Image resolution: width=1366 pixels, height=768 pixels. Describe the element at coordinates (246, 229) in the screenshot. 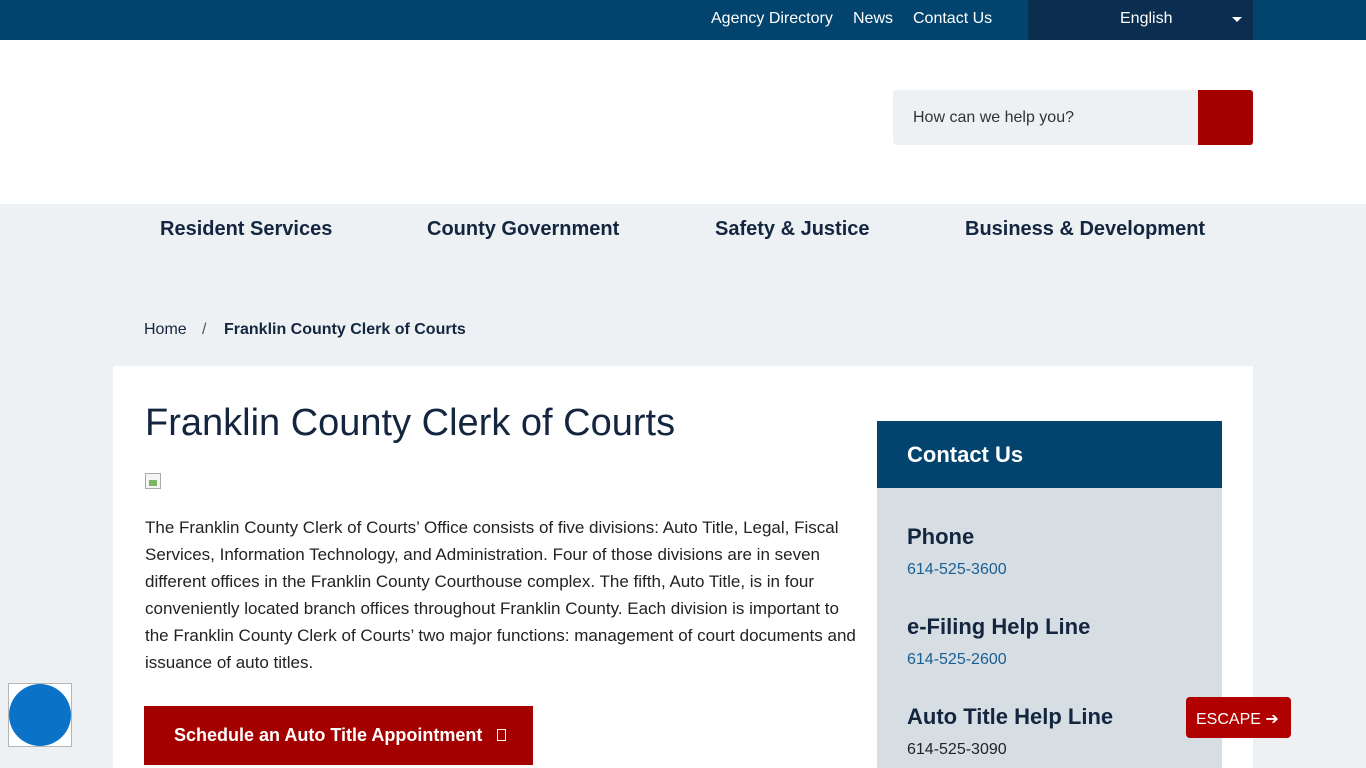

I see `nav-resident-services: Resident Services` at that location.